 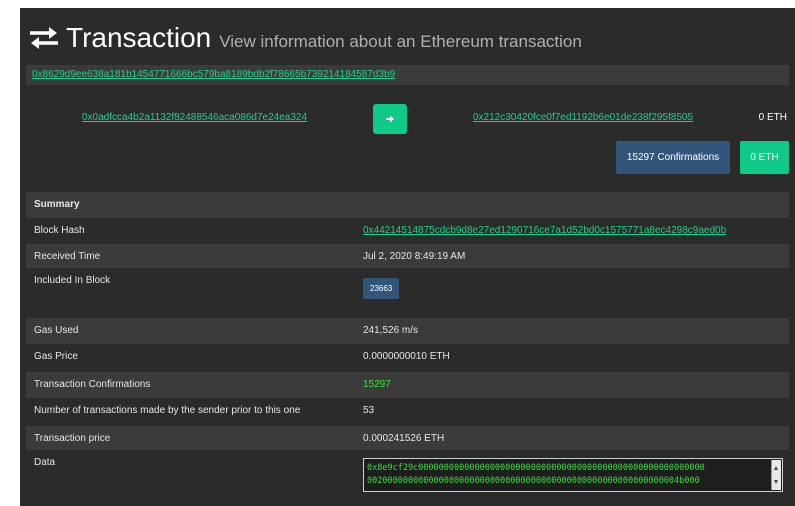 What do you see at coordinates (57, 204) in the screenshot?
I see `summary-heading: Summary` at bounding box center [57, 204].